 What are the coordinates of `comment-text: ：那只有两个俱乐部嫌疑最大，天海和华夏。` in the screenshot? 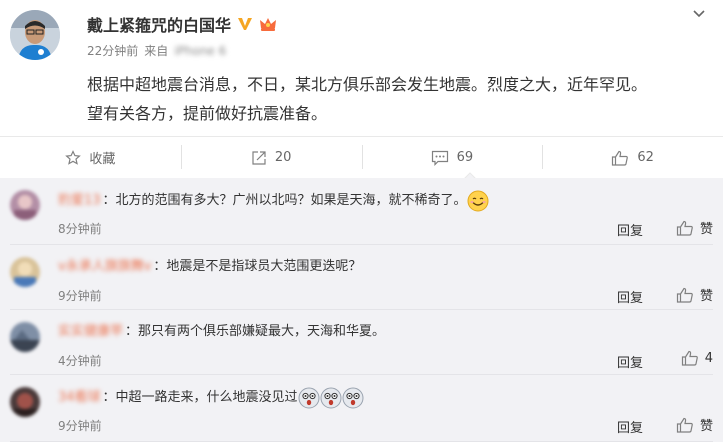 It's located at (255, 331).